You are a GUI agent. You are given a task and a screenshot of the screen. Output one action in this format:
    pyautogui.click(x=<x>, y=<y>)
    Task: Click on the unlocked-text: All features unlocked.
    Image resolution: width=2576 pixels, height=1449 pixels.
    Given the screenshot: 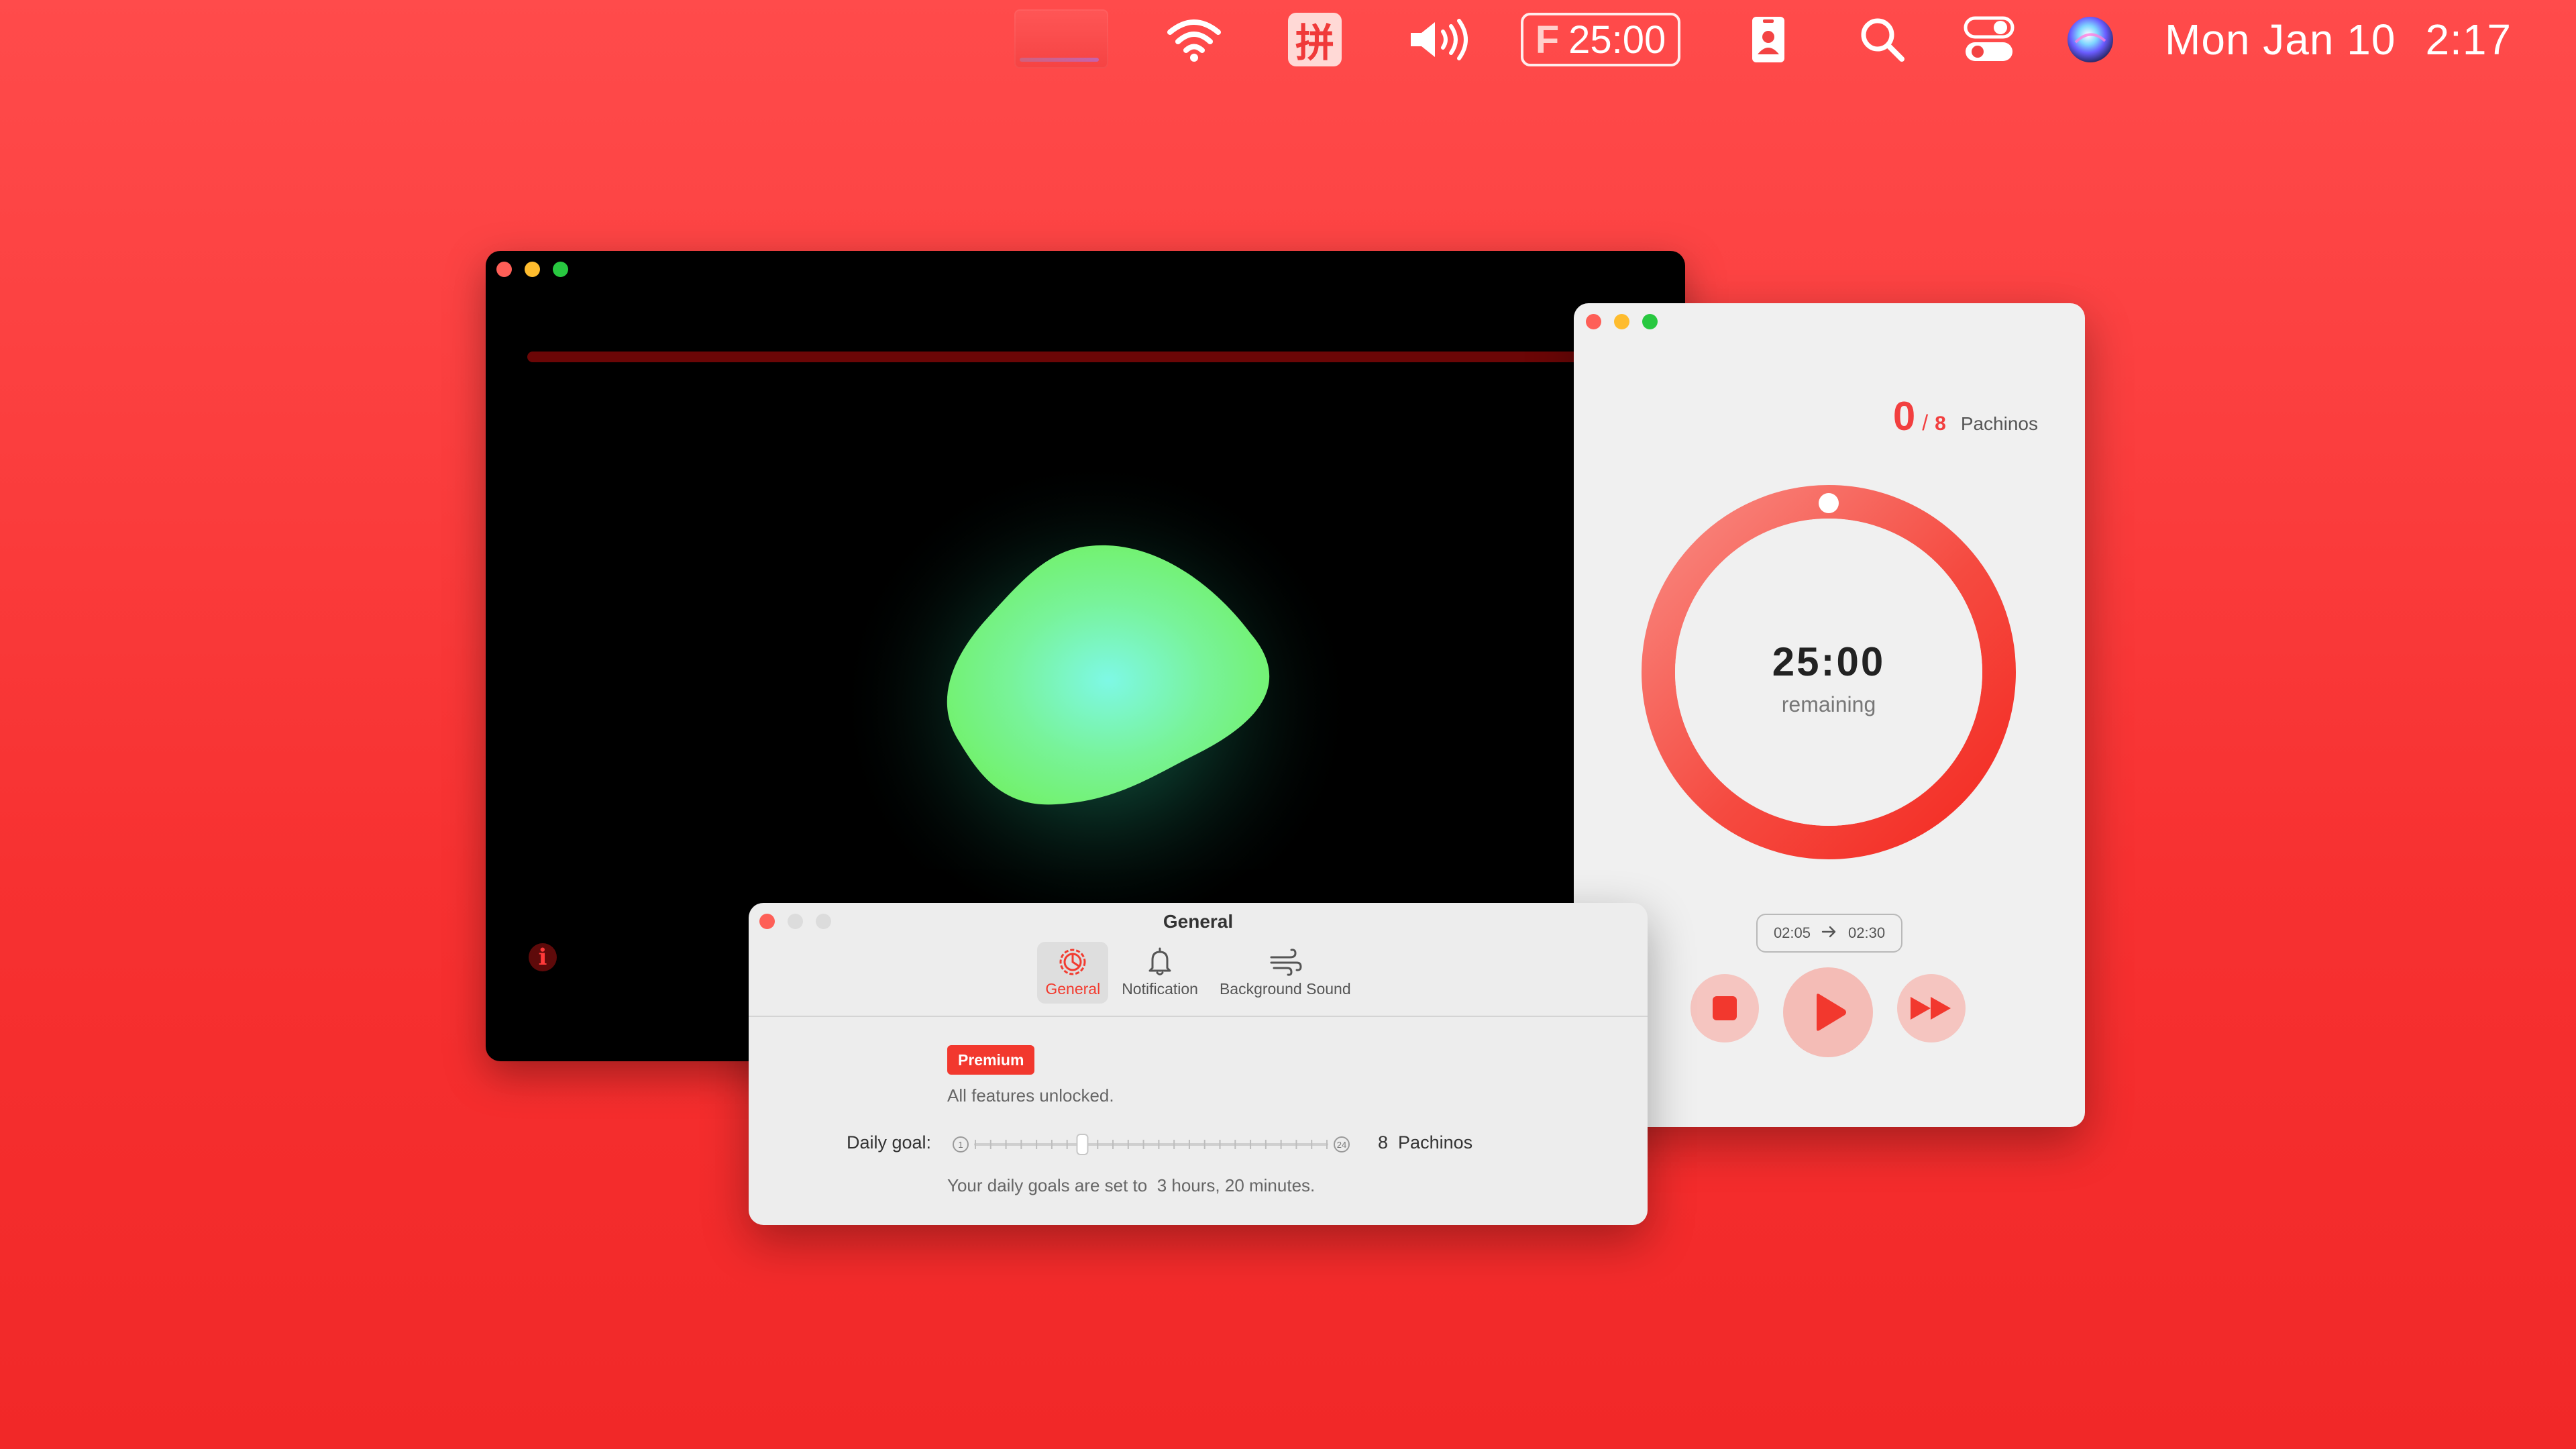 What is the action you would take?
    pyautogui.click(x=1030, y=1095)
    